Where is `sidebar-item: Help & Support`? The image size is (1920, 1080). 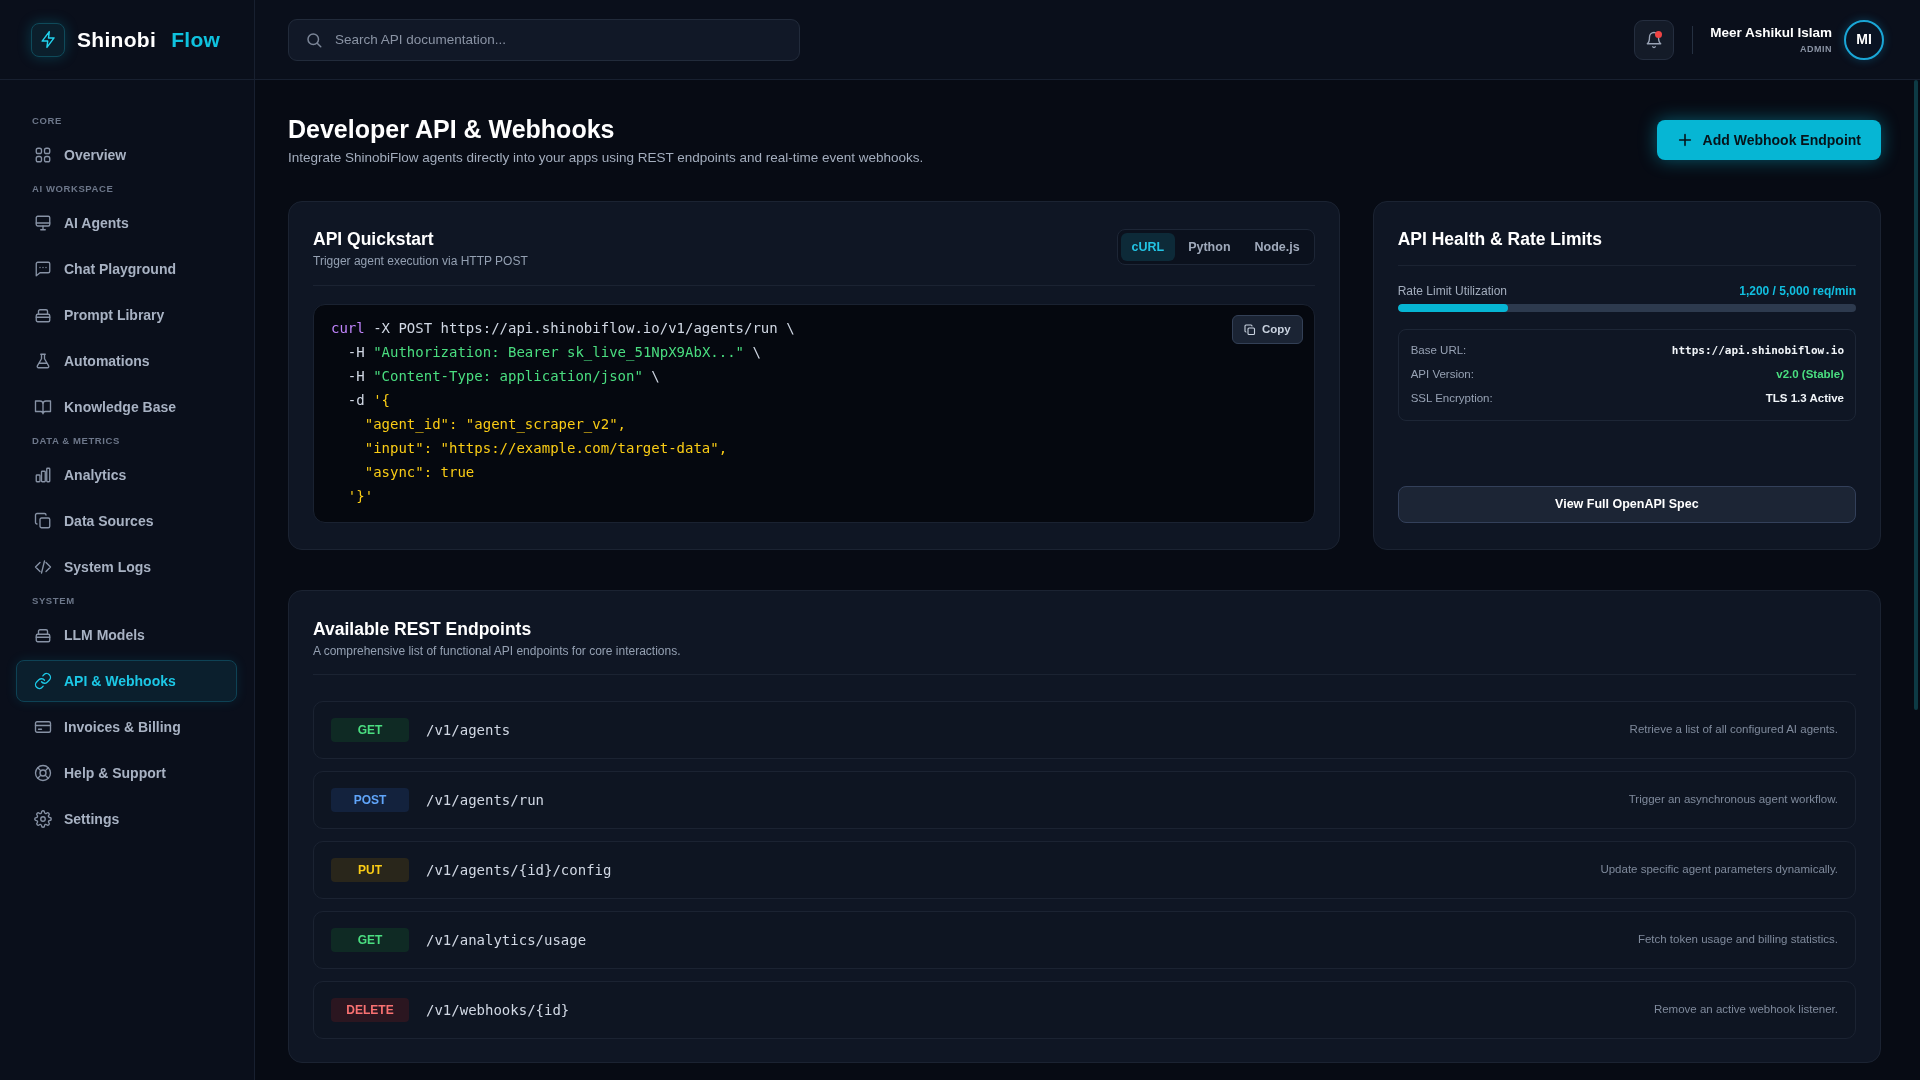
sidebar-item: Help & Support is located at coordinates (126, 773).